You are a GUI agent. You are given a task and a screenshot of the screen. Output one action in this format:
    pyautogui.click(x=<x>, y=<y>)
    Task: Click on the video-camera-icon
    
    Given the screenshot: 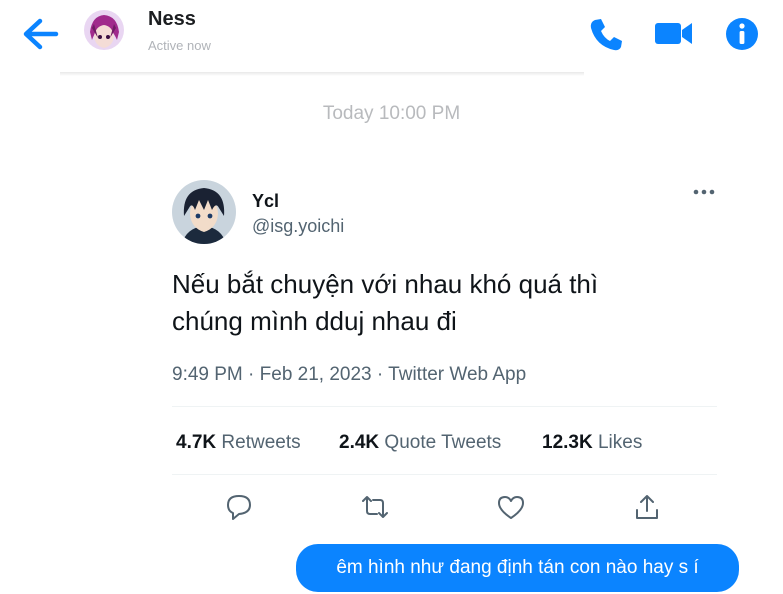 What is the action you would take?
    pyautogui.click(x=673, y=33)
    